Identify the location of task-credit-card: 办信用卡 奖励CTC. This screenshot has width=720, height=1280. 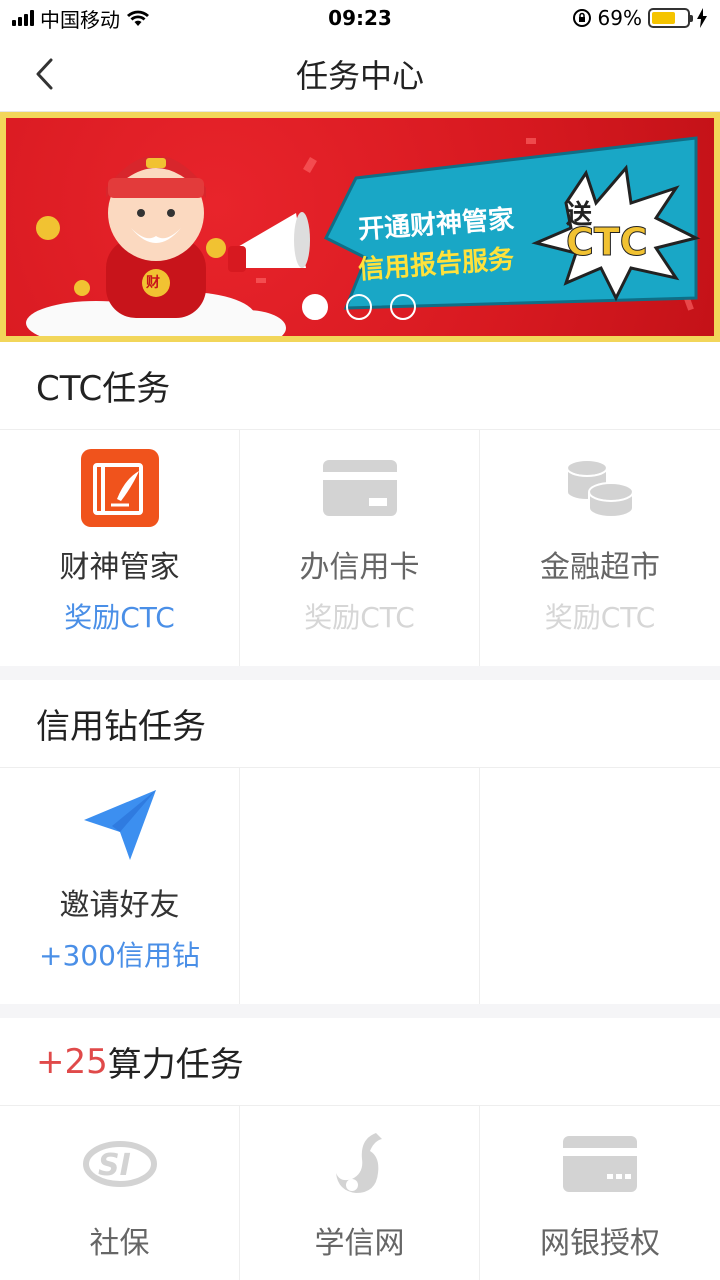
(360, 548).